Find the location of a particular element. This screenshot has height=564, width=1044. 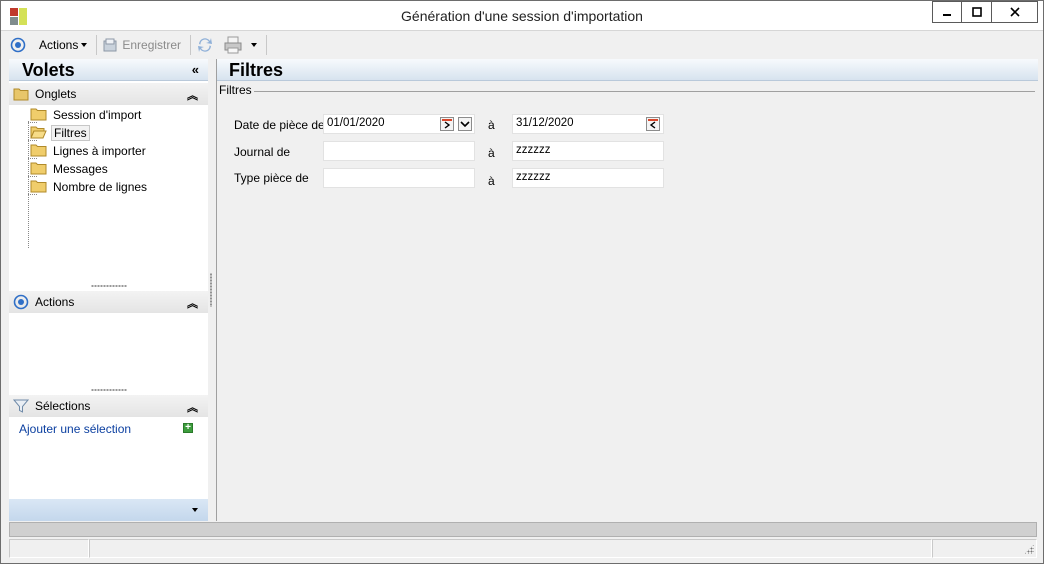

filters-group-label: Filtres is located at coordinates (236, 90).